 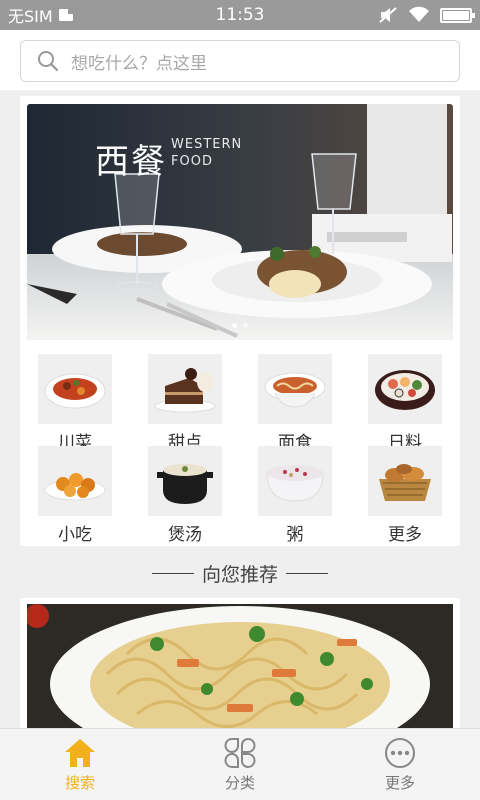 I want to click on search-input: 想吃什么？点这里, so click(x=240, y=61).